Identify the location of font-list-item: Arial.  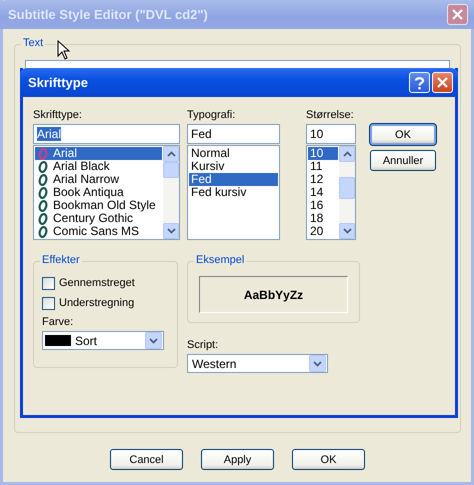
(98, 153).